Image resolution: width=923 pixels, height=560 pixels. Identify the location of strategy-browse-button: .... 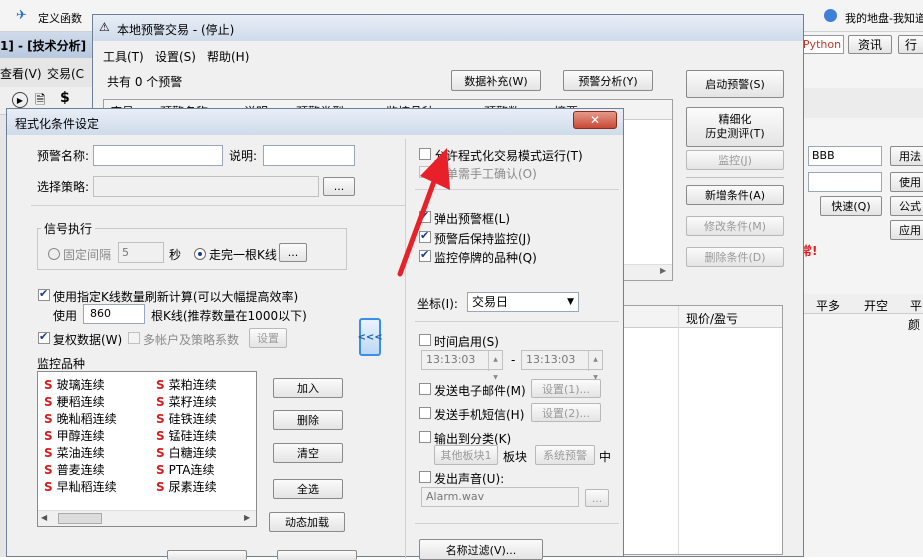
(339, 186).